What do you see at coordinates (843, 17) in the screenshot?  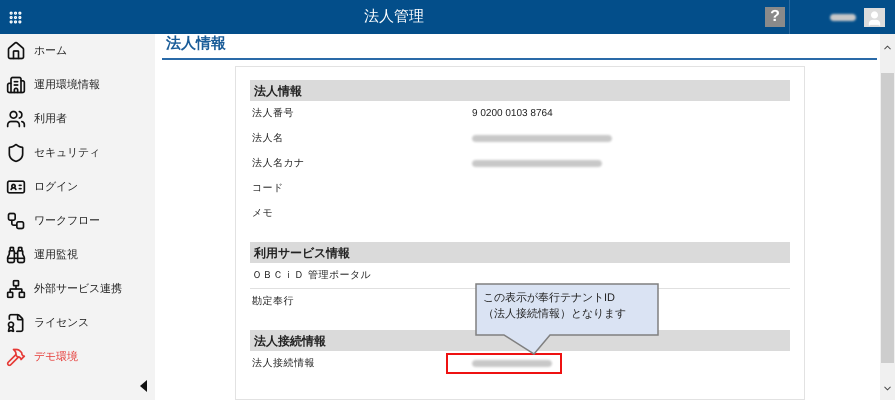 I see `blurred-text` at bounding box center [843, 17].